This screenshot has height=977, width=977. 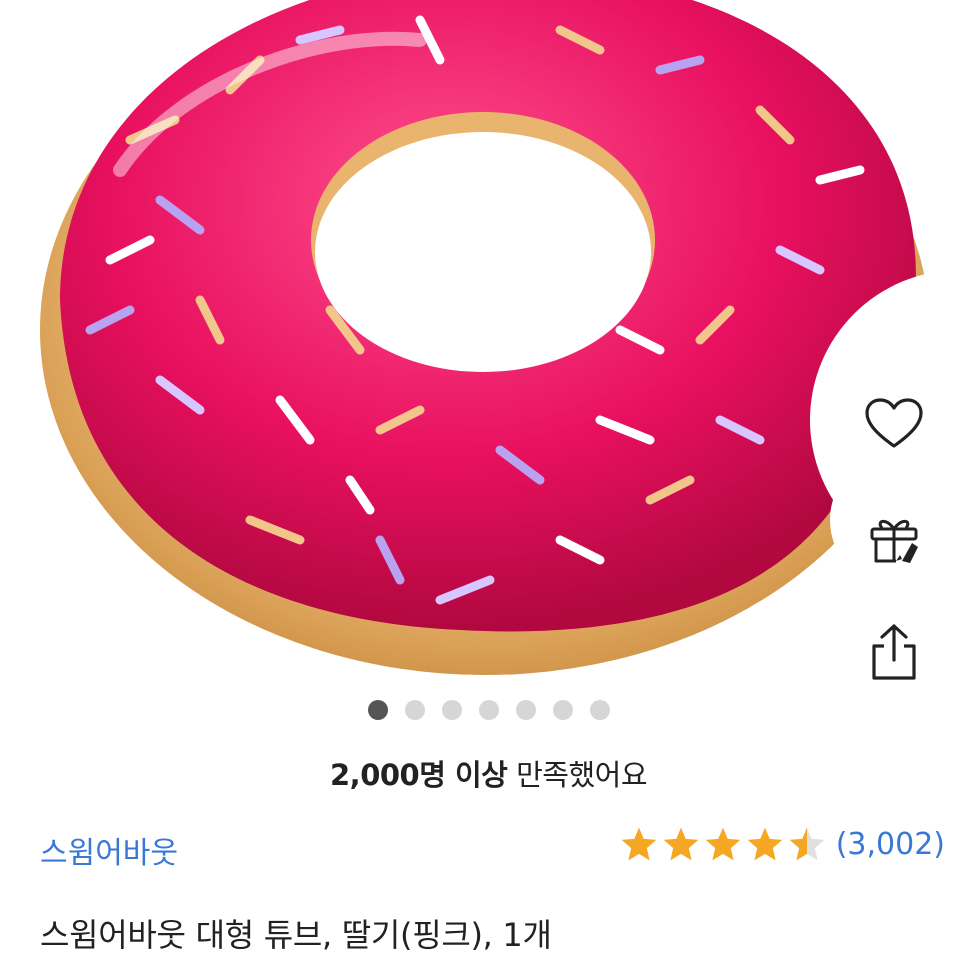 I want to click on share-button, so click(x=894, y=652).